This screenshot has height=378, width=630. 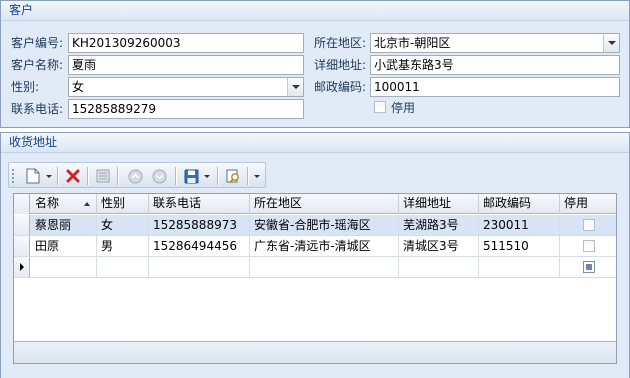 What do you see at coordinates (33, 176) in the screenshot?
I see `new-icon` at bounding box center [33, 176].